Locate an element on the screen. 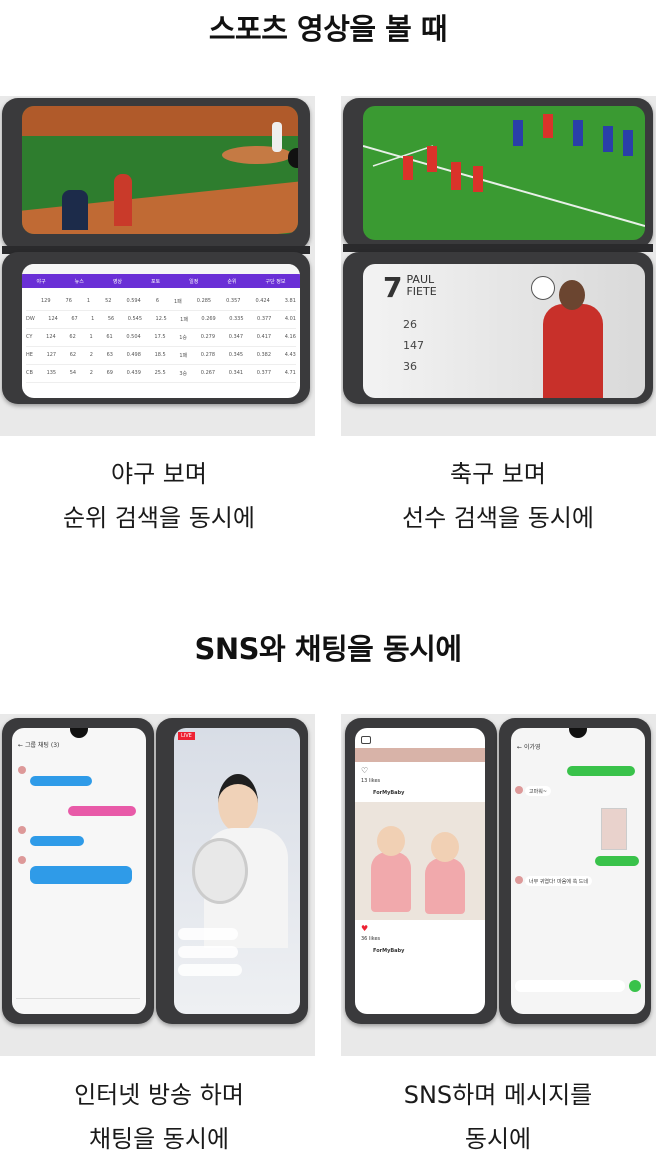 The width and height of the screenshot is (656, 1161). tab-news: 뉴스 is located at coordinates (79, 281).